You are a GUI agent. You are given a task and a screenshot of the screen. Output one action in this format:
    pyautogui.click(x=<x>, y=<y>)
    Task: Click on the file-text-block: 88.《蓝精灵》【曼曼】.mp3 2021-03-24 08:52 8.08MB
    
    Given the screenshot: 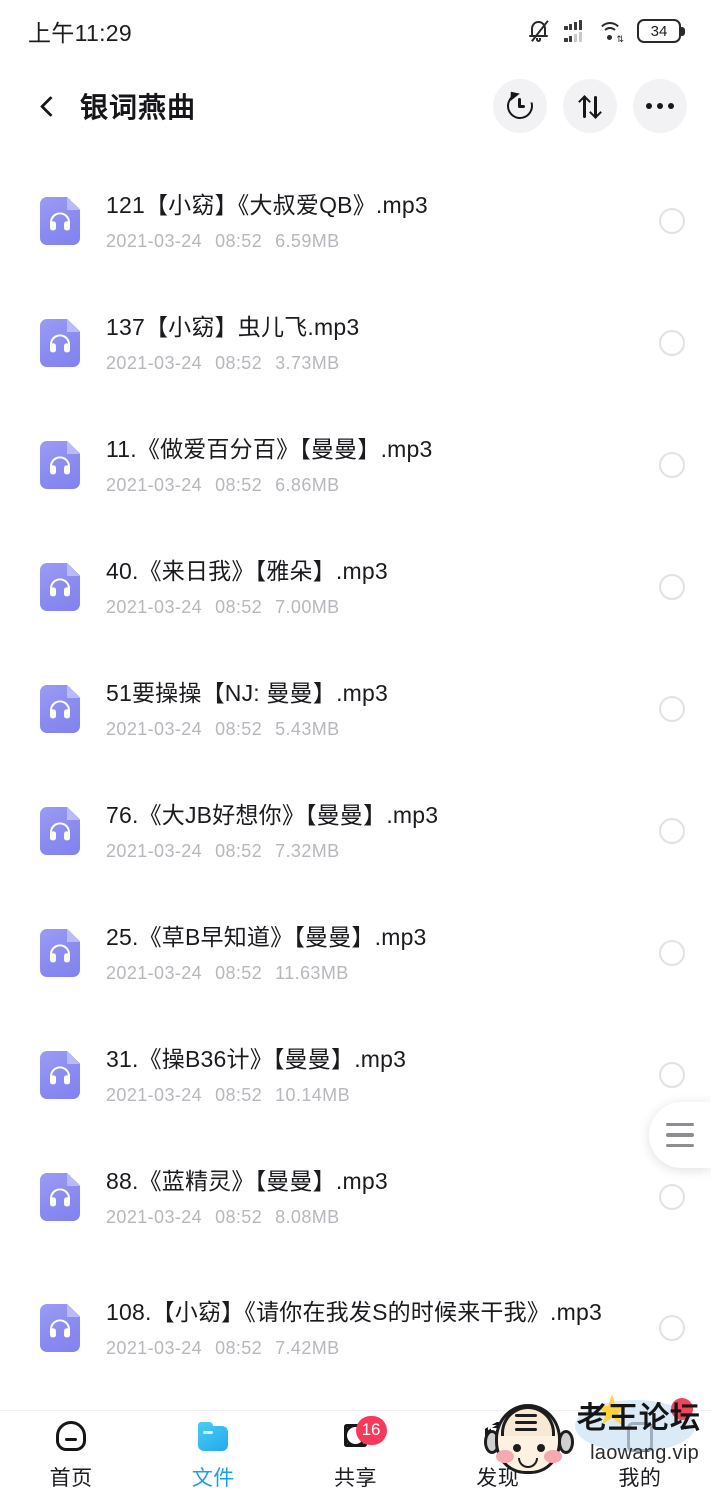 What is the action you would take?
    pyautogui.click(x=382, y=1197)
    